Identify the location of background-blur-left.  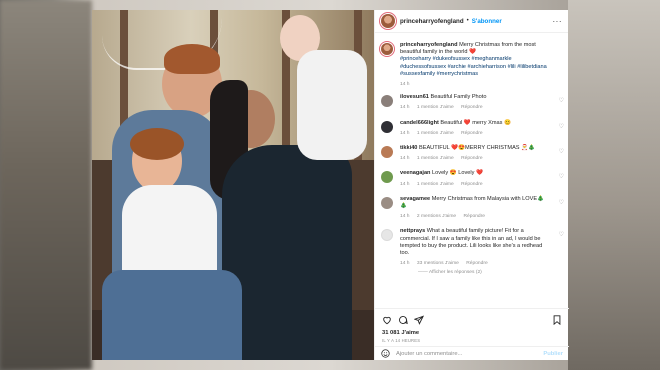
(46, 185).